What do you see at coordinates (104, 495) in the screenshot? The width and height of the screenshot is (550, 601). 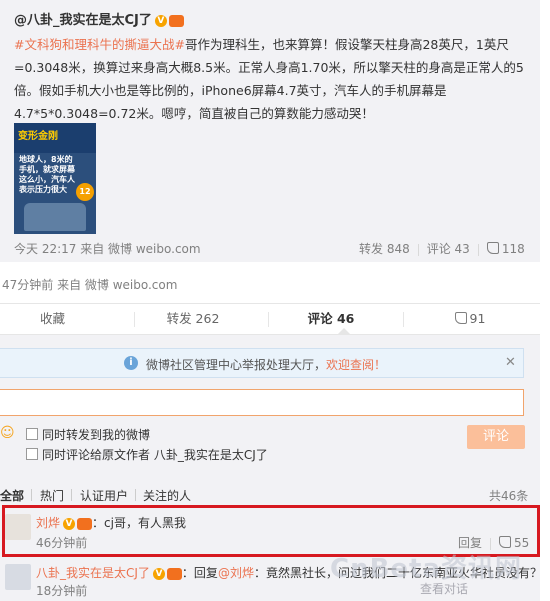 I see `filter-verified: 认证用户` at bounding box center [104, 495].